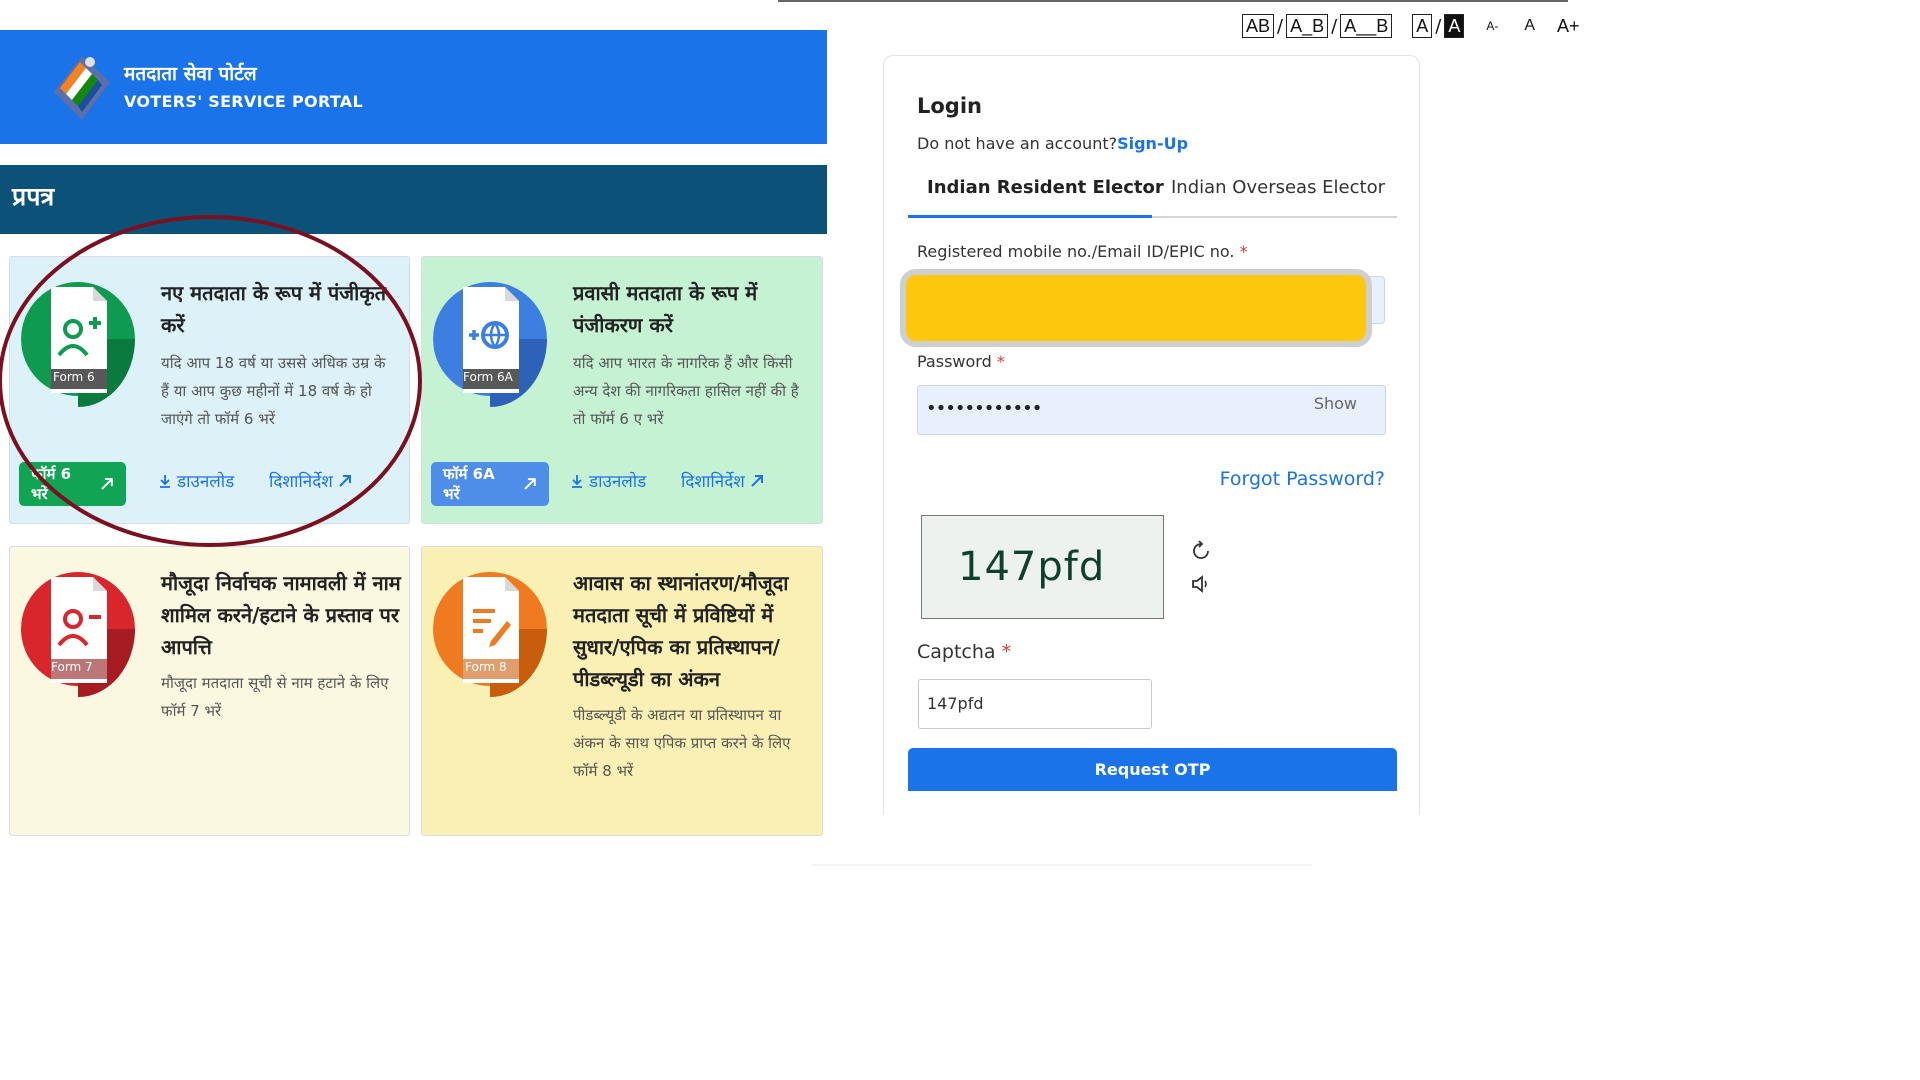  I want to click on spacing-medium-button: A_B, so click(1307, 26).